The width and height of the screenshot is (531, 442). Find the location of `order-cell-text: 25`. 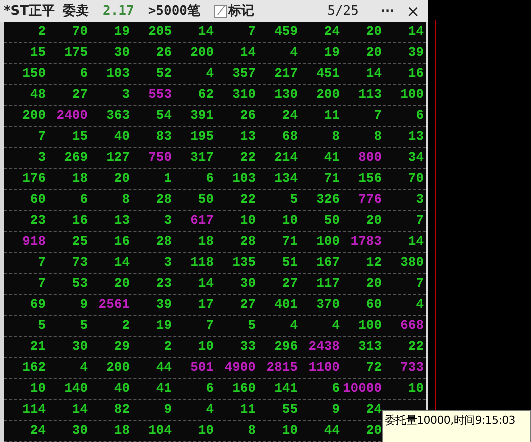

order-cell-text: 25 is located at coordinates (79, 242).